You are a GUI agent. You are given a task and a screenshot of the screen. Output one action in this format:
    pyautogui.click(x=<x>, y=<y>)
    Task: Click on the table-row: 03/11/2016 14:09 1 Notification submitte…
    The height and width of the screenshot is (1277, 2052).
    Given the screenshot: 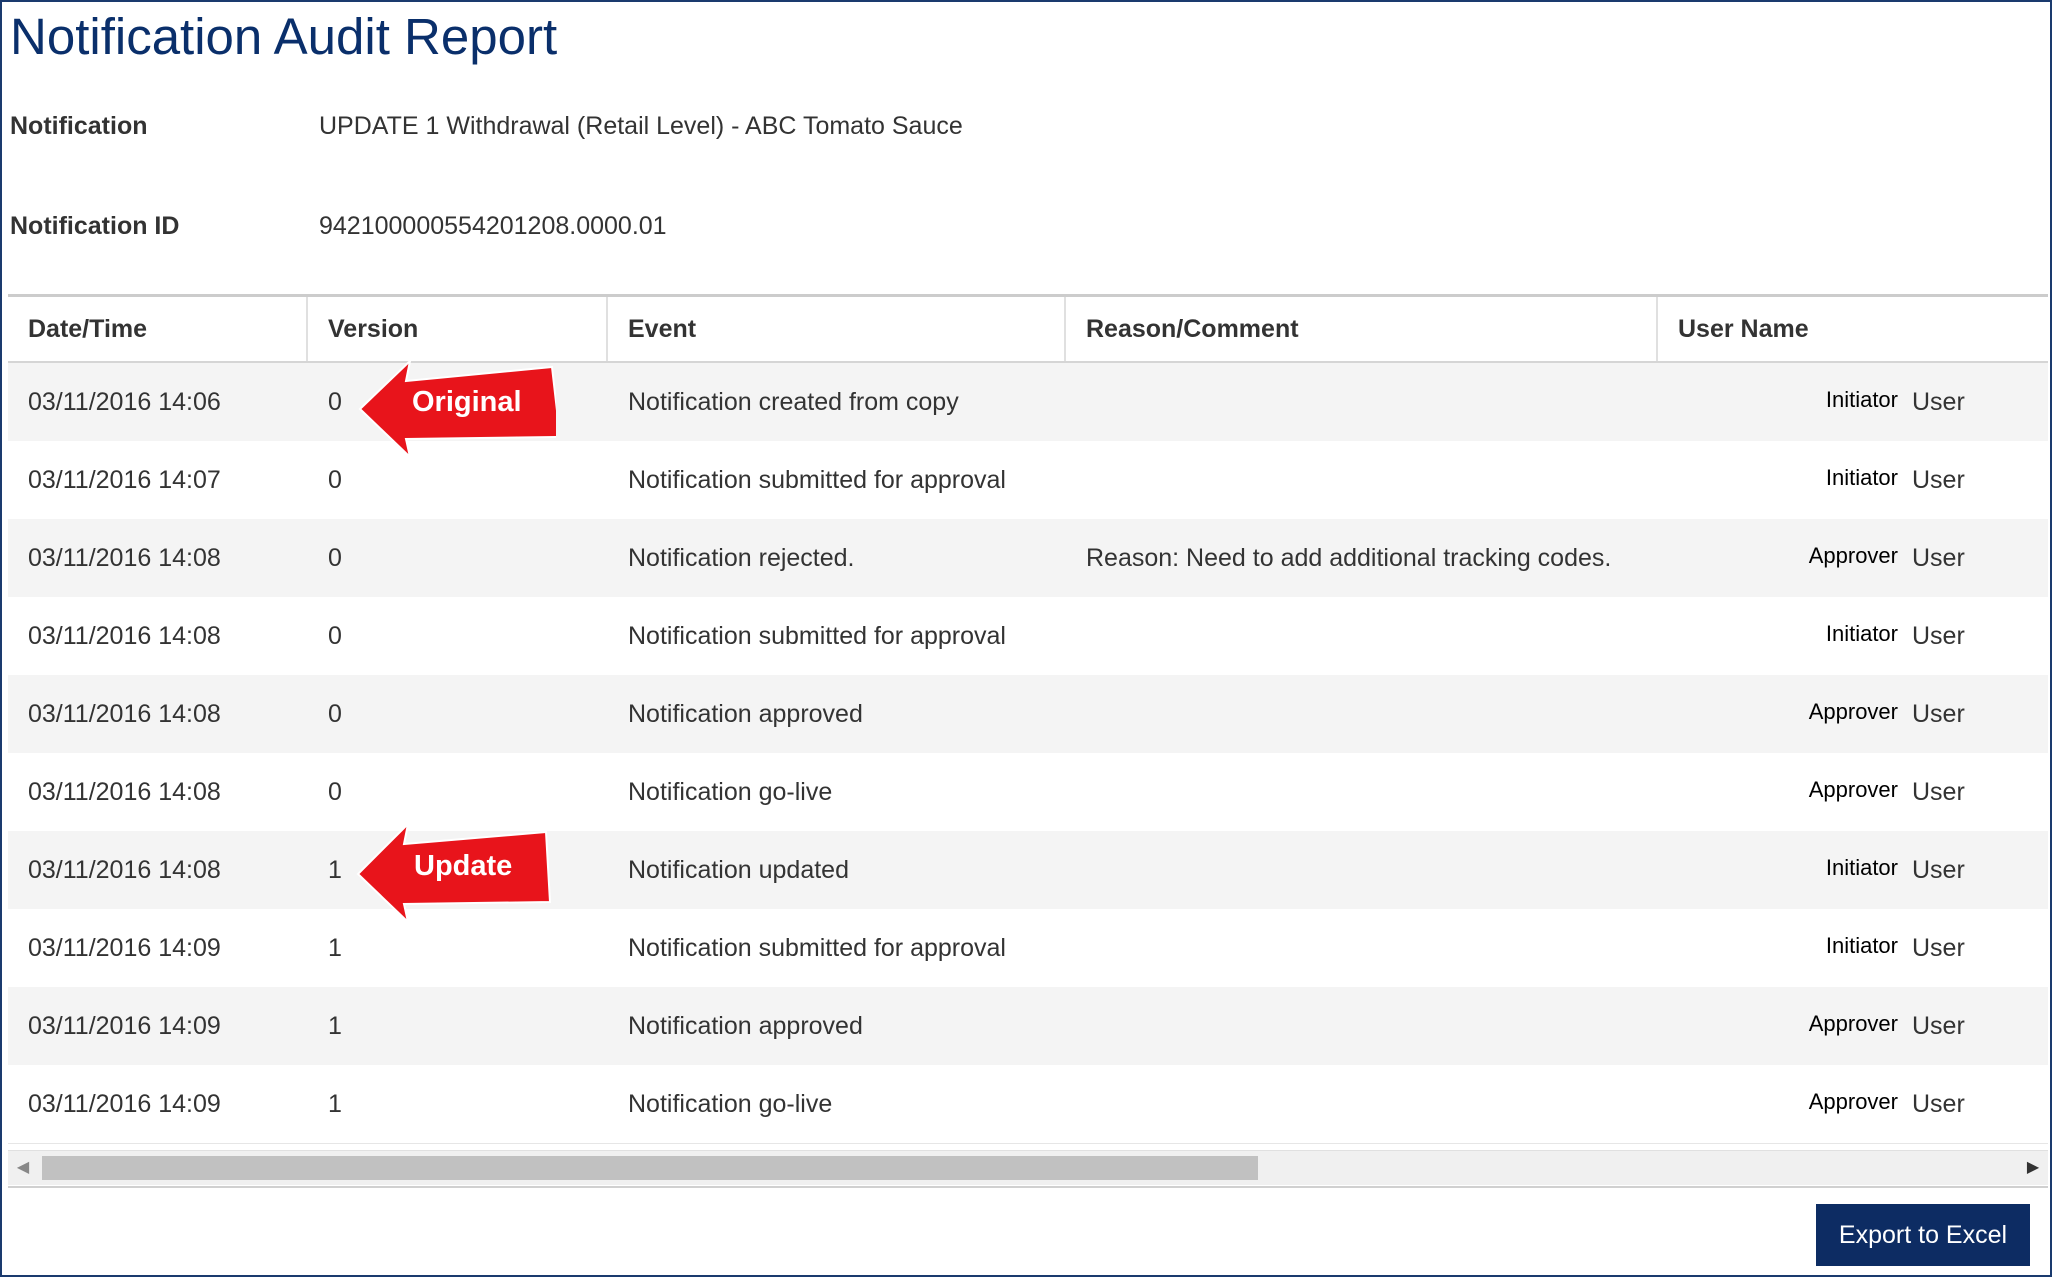 What is the action you would take?
    pyautogui.click(x=1028, y=948)
    